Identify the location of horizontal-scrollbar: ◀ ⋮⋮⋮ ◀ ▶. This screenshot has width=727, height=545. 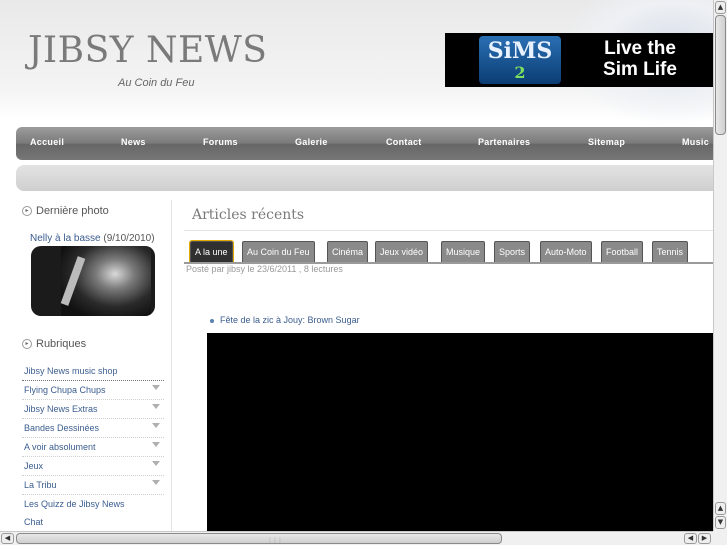
(356, 538).